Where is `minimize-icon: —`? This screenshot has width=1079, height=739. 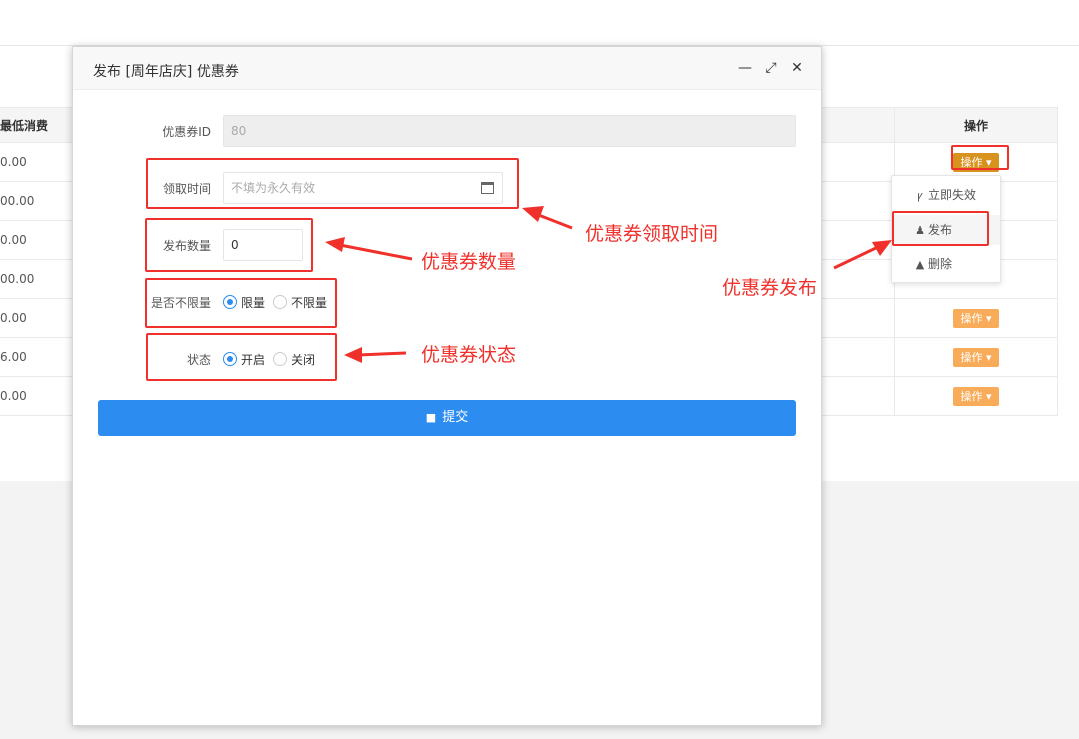
minimize-icon: — is located at coordinates (745, 68).